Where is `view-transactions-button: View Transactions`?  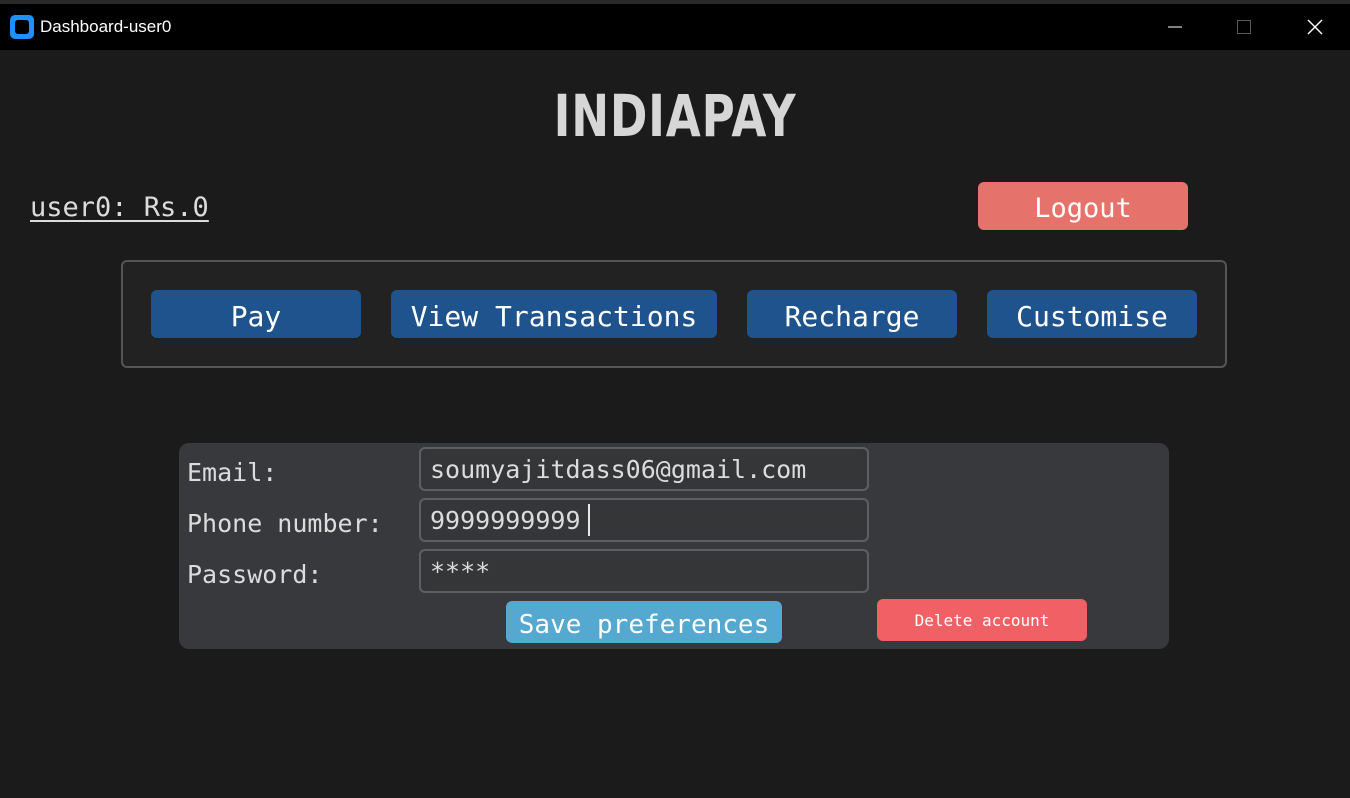 view-transactions-button: View Transactions is located at coordinates (554, 314).